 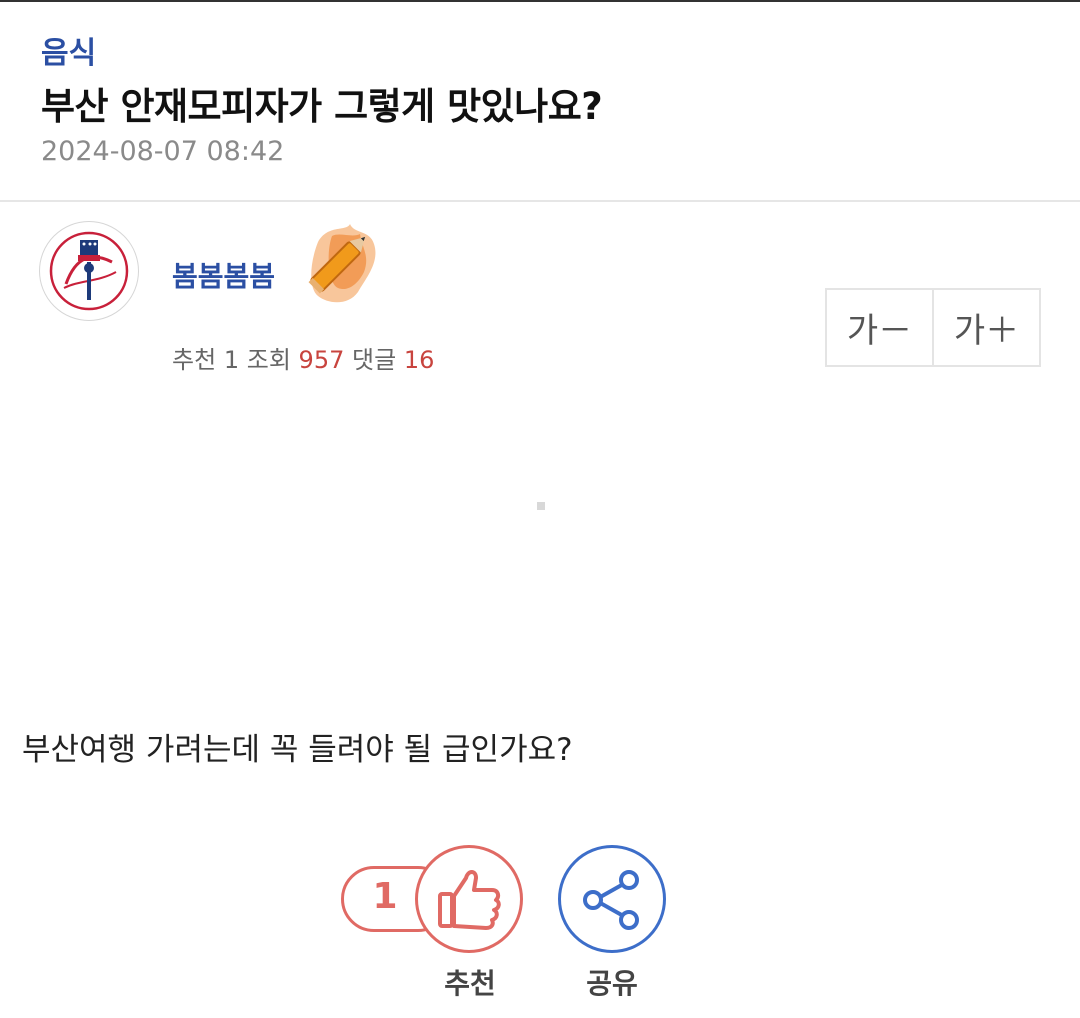 What do you see at coordinates (540, 1) in the screenshot?
I see `top-border` at bounding box center [540, 1].